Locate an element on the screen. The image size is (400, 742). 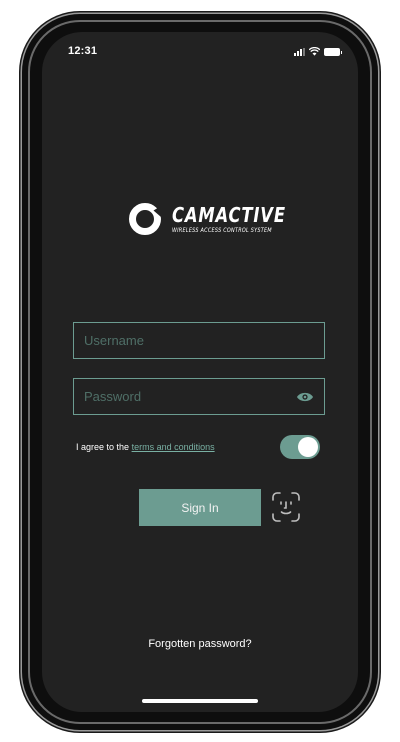
agree-toggle is located at coordinates (300, 447).